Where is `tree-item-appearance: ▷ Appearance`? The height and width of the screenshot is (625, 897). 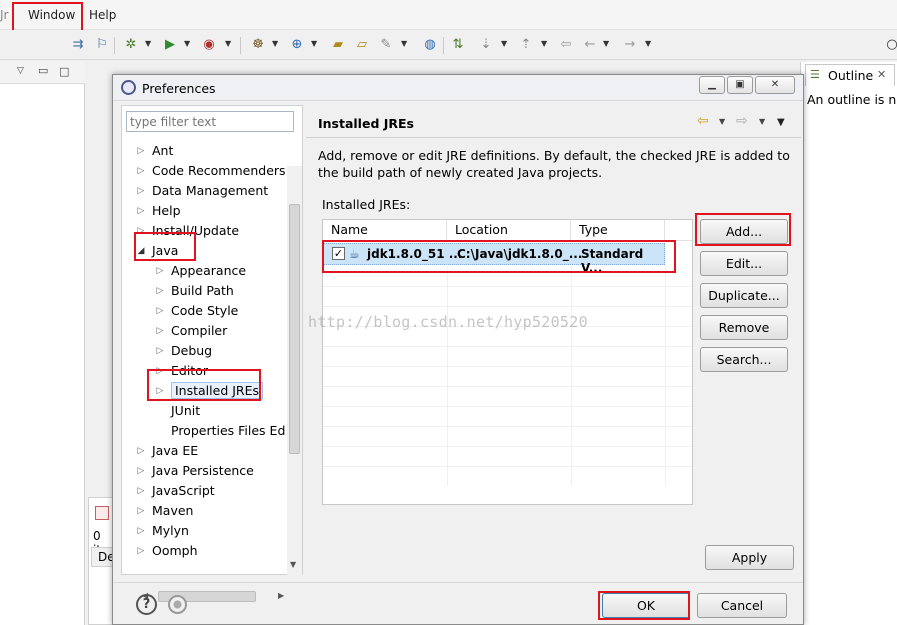 tree-item-appearance: ▷ Appearance is located at coordinates (199, 271).